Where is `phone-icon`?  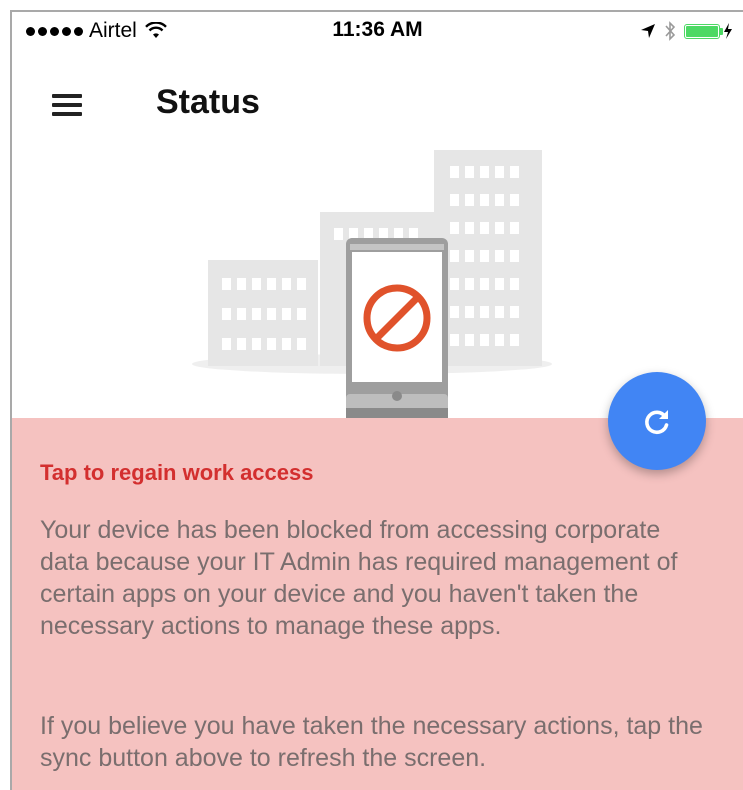
phone-icon is located at coordinates (397, 328).